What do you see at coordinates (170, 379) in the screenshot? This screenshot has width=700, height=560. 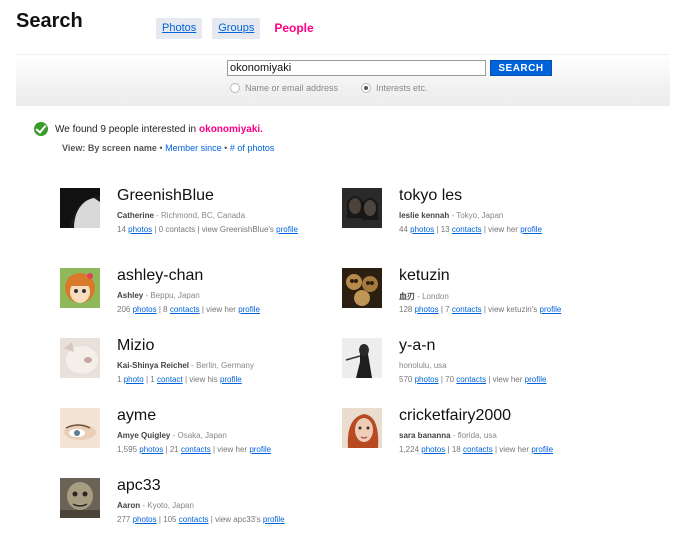 I see `contacts-link: contact` at bounding box center [170, 379].